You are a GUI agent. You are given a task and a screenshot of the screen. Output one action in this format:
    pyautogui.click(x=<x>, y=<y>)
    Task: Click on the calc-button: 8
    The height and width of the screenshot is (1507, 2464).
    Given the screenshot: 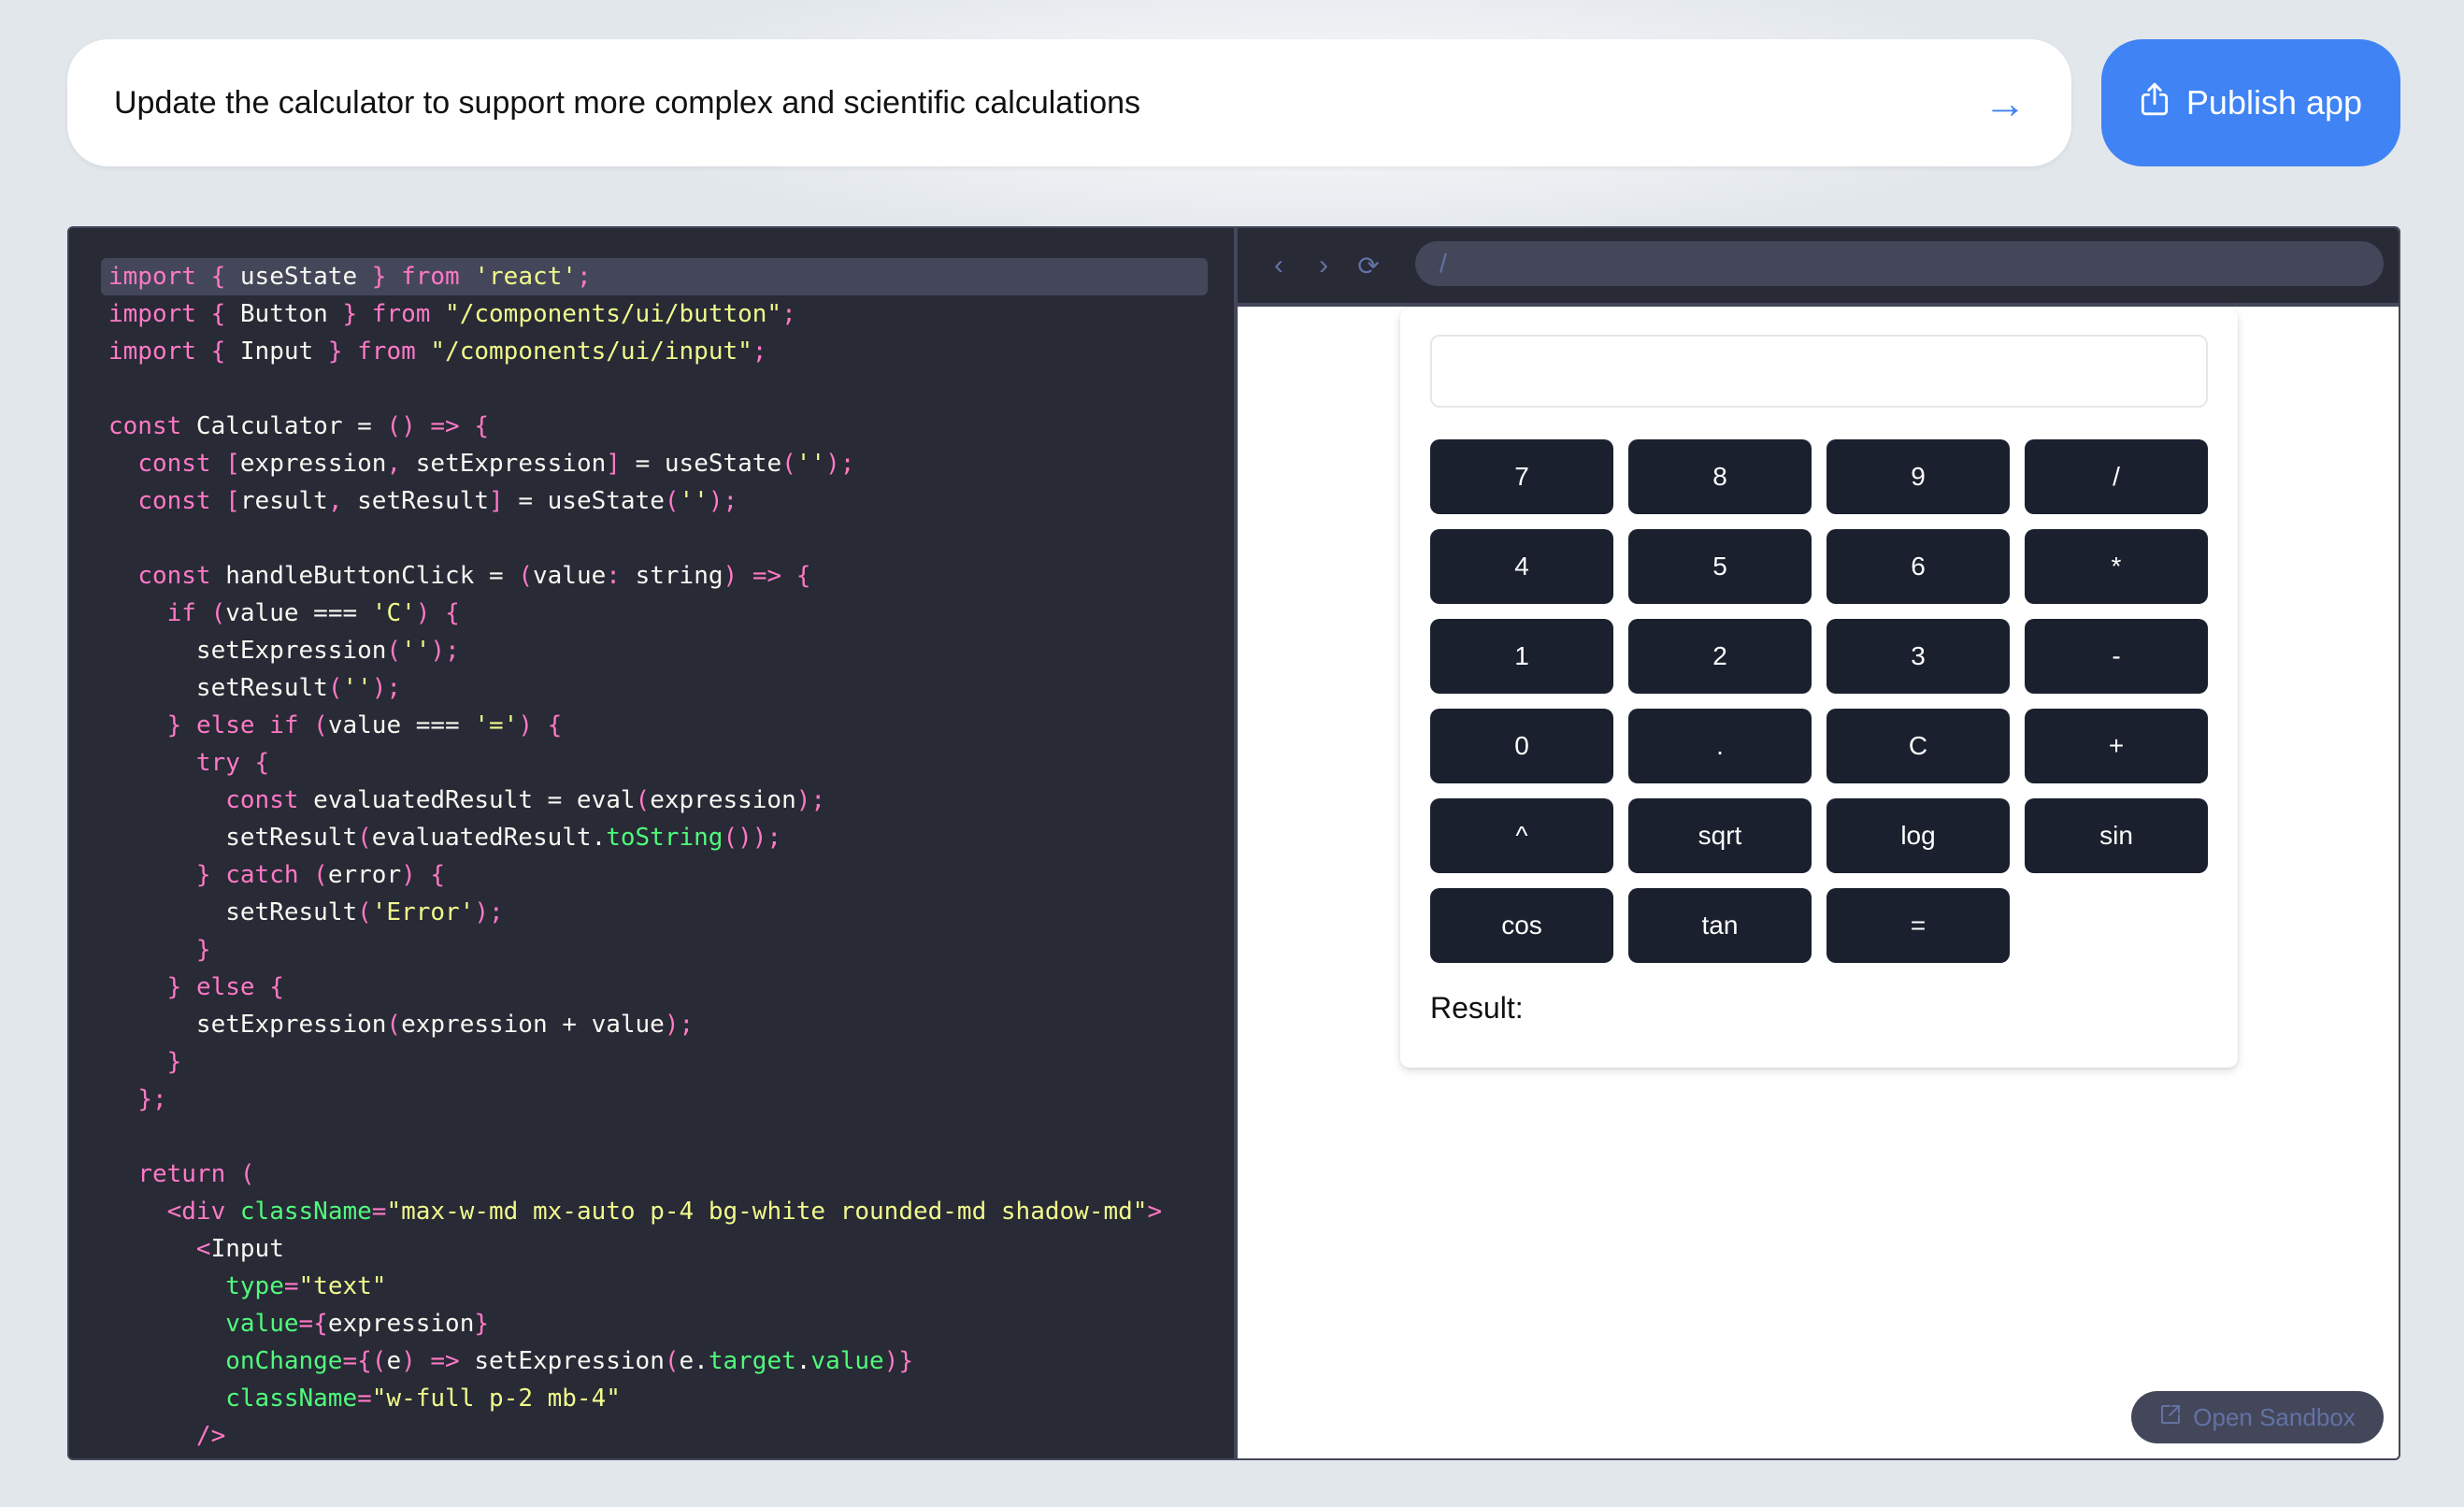 What is the action you would take?
    pyautogui.click(x=1720, y=477)
    